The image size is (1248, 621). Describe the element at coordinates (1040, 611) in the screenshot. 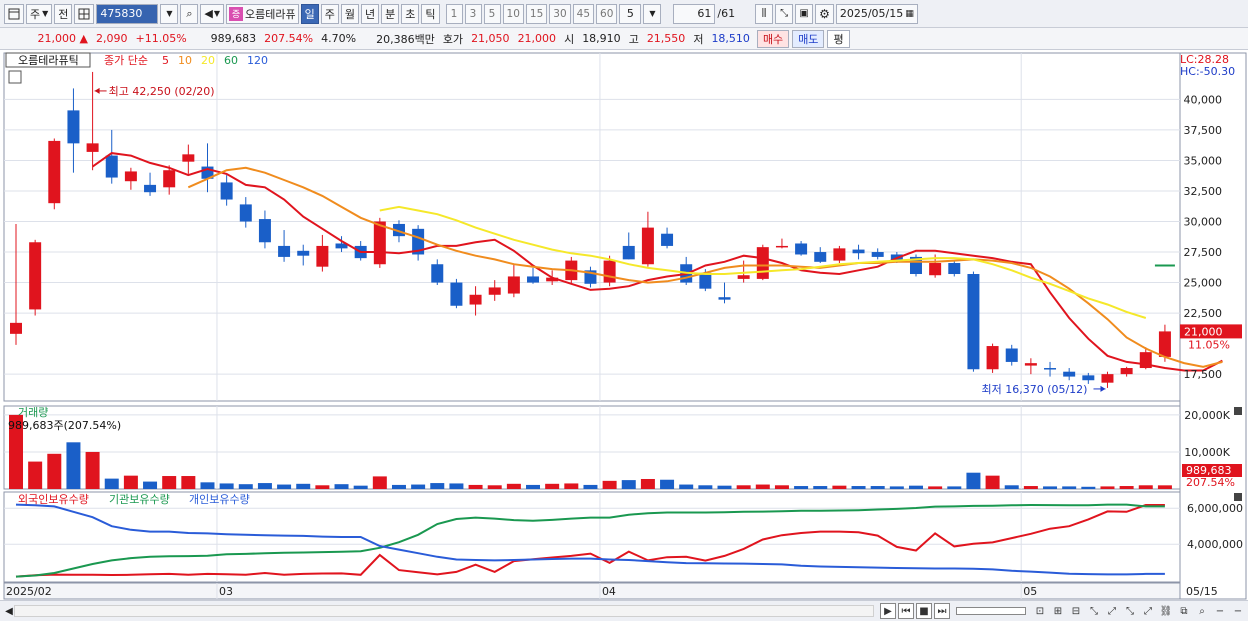

I see `layout-button-1: ⊡` at that location.